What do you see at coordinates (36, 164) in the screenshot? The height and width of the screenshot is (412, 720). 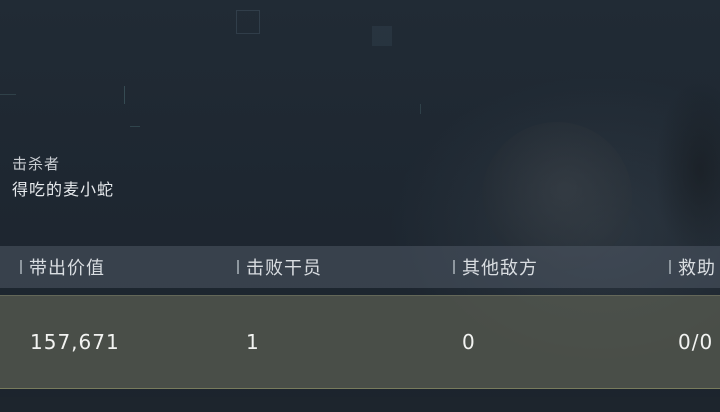 I see `killer-label: 击杀者` at bounding box center [36, 164].